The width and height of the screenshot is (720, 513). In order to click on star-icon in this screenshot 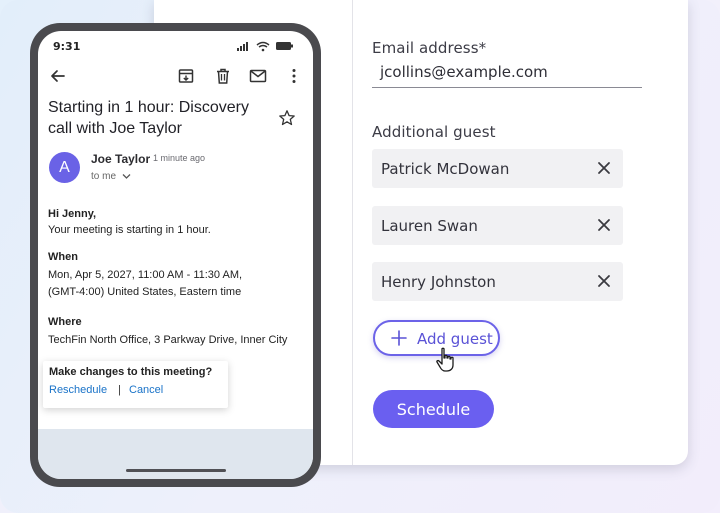, I will do `click(287, 118)`.